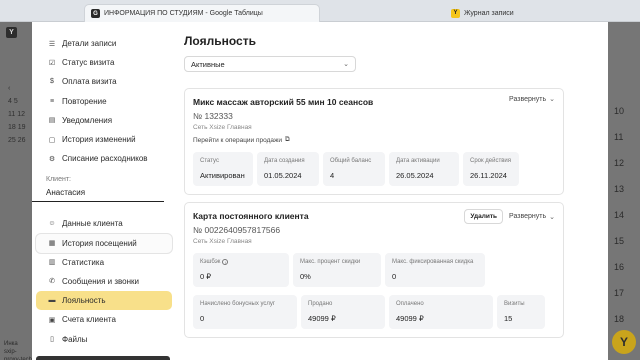  What do you see at coordinates (84, 301) in the screenshot?
I see `sidebar-item-label: Лояльность` at bounding box center [84, 301].